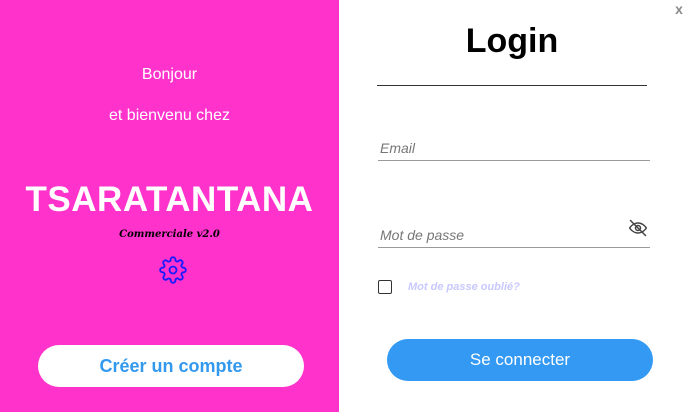 Image resolution: width=689 pixels, height=412 pixels. I want to click on gear-icon, so click(173, 270).